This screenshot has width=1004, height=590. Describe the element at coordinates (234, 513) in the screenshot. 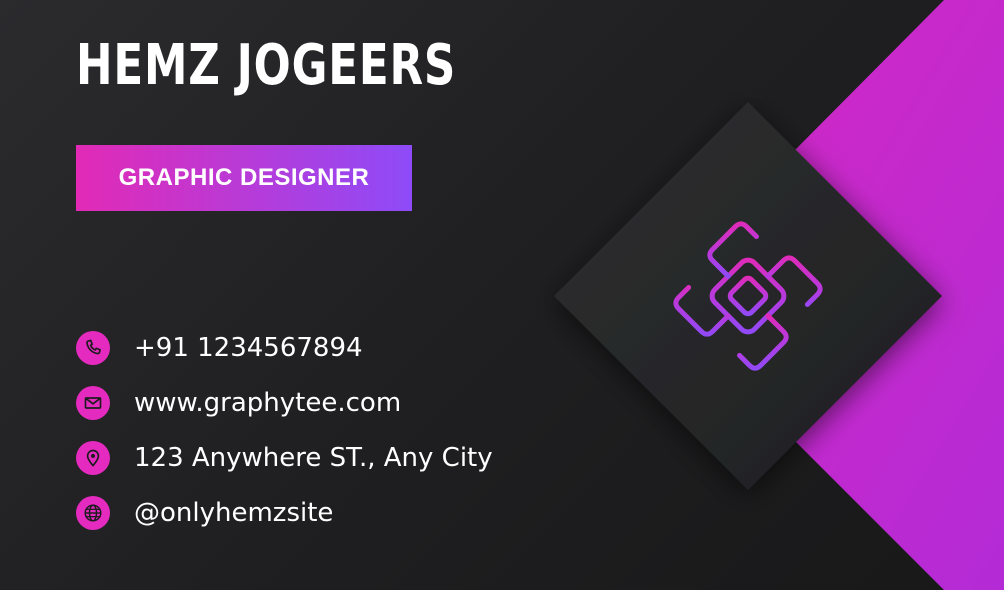

I see `social-handle: @onlyhemzsite` at that location.